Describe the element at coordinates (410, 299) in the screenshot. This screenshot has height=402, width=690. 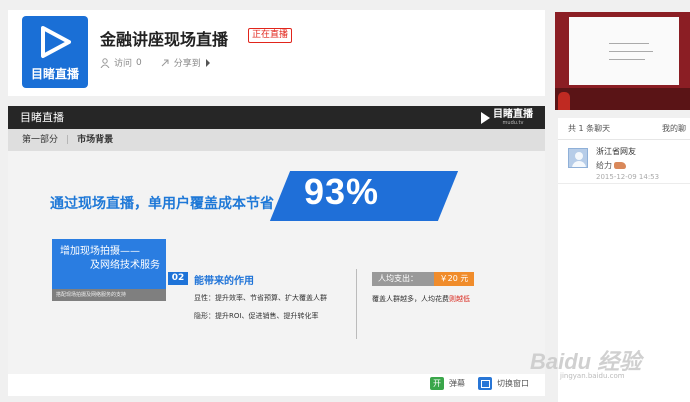
I see `cost-desc-main: 覆盖人群越多，人均花费` at that location.